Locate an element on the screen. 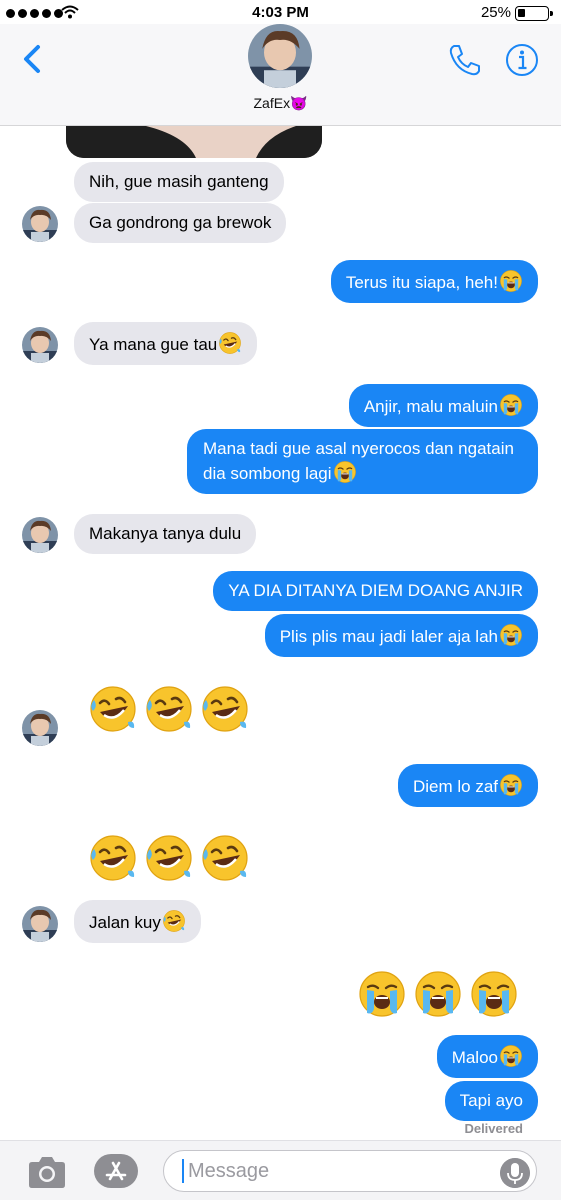  message-input is located at coordinates (350, 1171).